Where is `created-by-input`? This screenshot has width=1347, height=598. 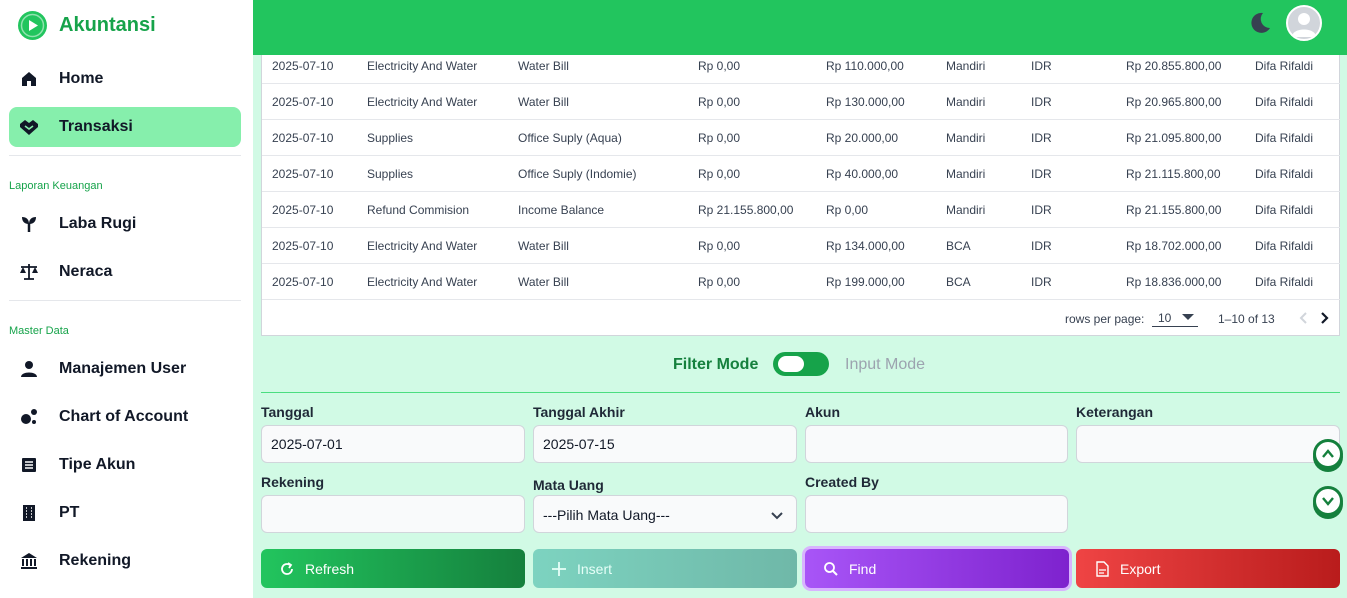
created-by-input is located at coordinates (936, 514).